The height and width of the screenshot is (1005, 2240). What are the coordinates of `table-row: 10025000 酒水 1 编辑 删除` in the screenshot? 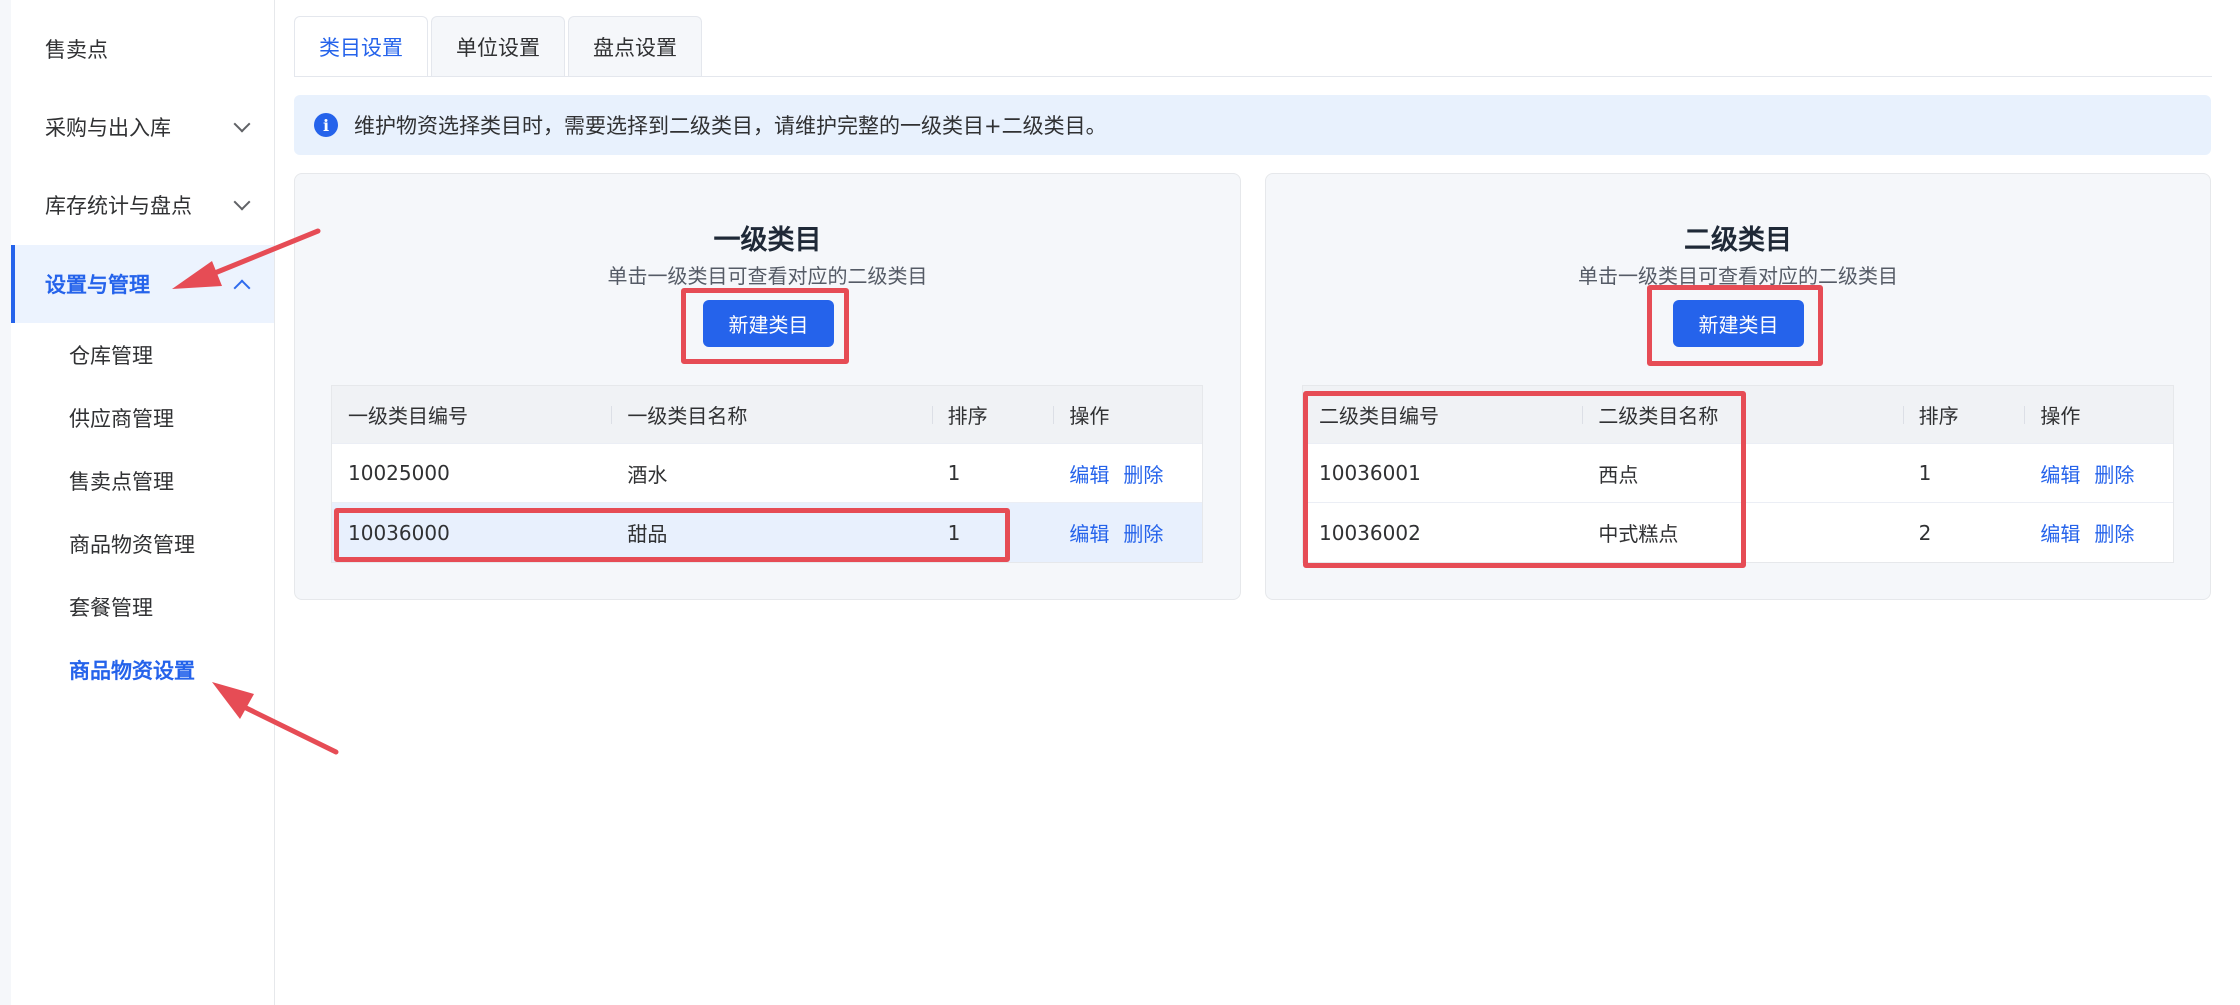 It's located at (767, 473).